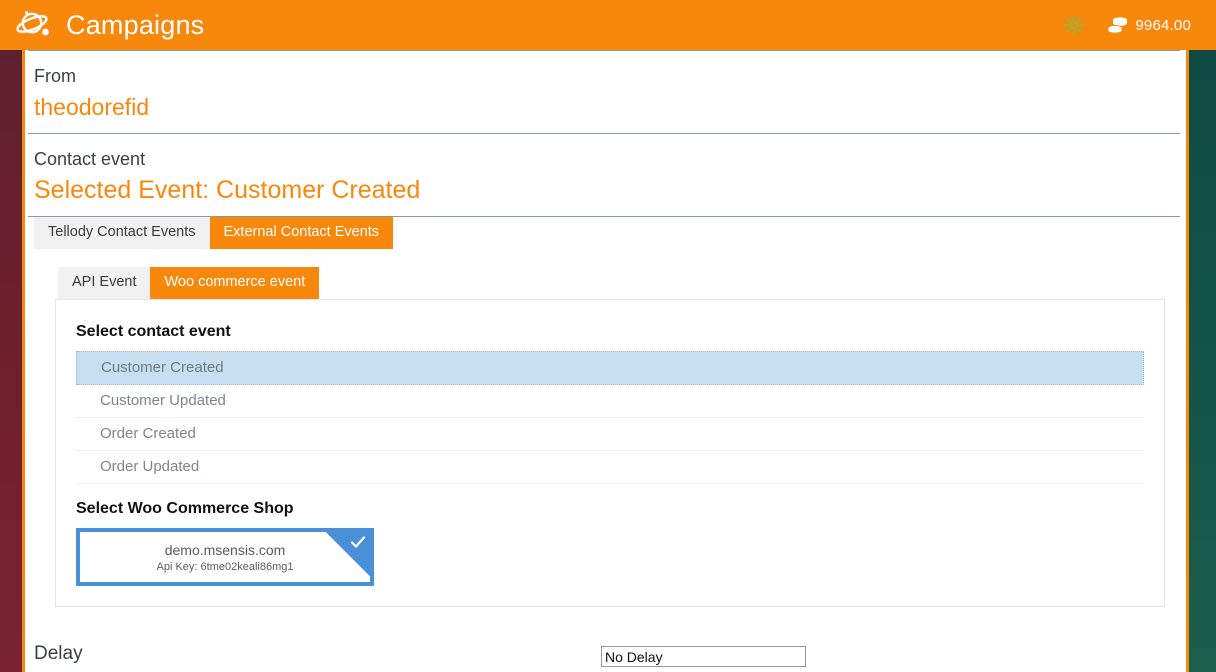 Image resolution: width=1216 pixels, height=672 pixels. I want to click on app-header: Campaigns 9964.00, so click(608, 25).